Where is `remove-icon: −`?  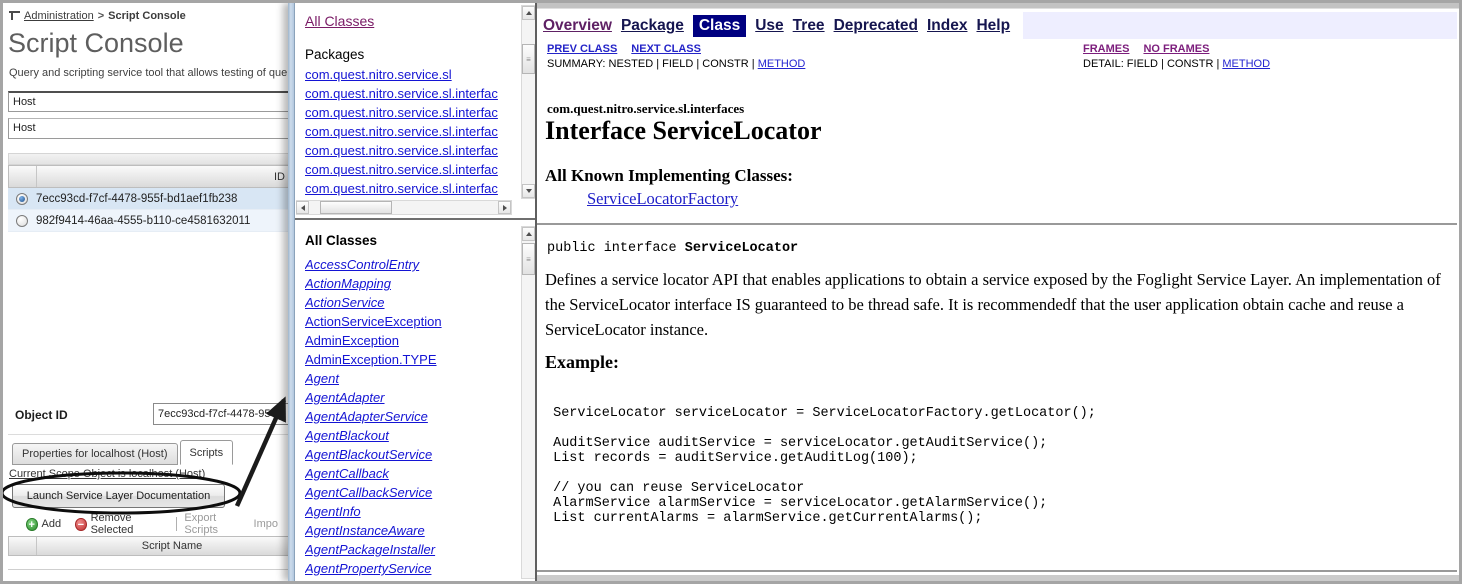 remove-icon: − is located at coordinates (81, 524).